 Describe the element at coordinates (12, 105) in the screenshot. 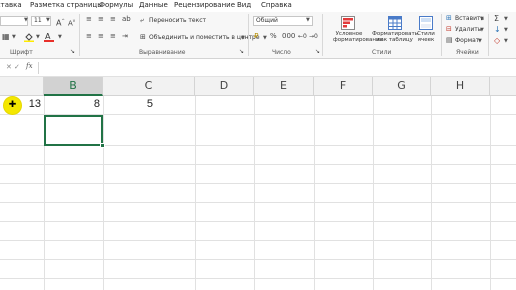

I see `cross-cursor-icon: ✚` at that location.